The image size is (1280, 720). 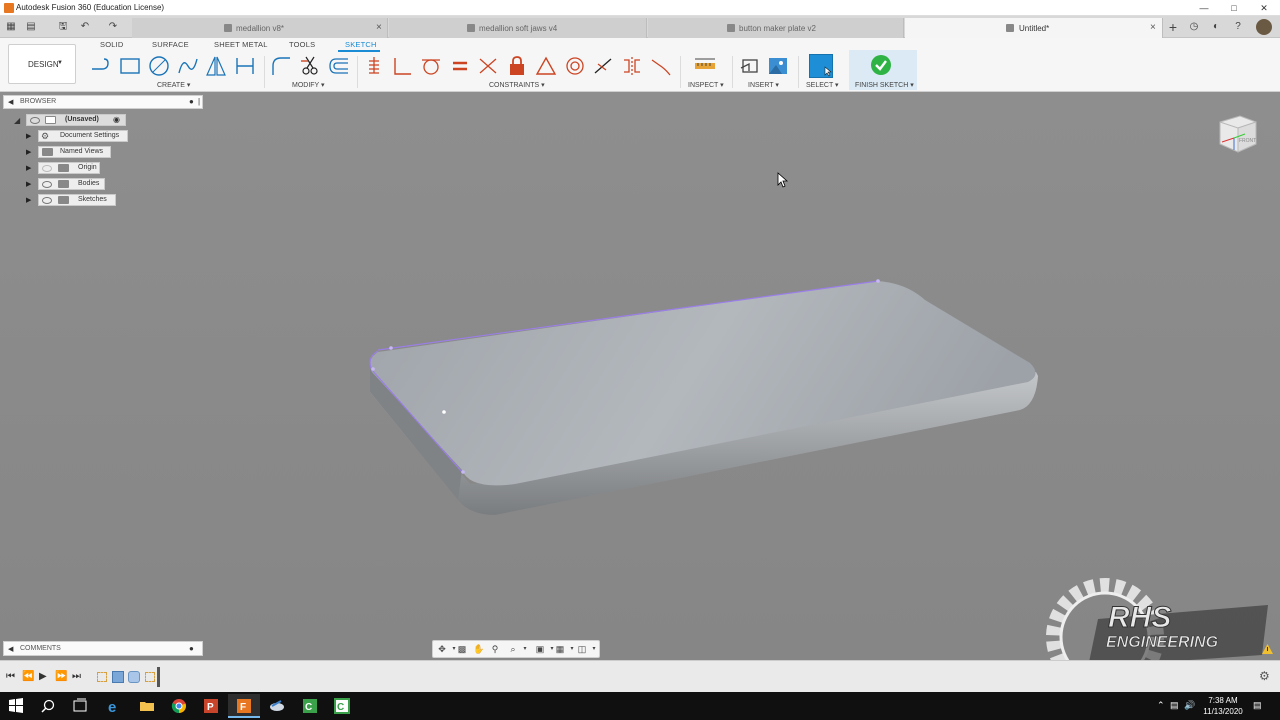 I want to click on help-icon: ?, so click(x=1238, y=27).